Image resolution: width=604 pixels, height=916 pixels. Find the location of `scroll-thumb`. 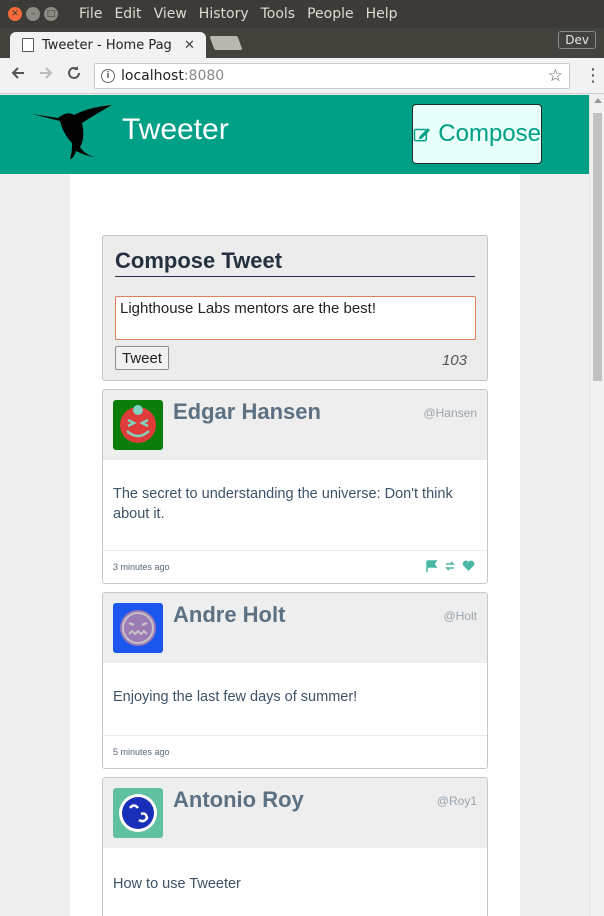

scroll-thumb is located at coordinates (597, 247).